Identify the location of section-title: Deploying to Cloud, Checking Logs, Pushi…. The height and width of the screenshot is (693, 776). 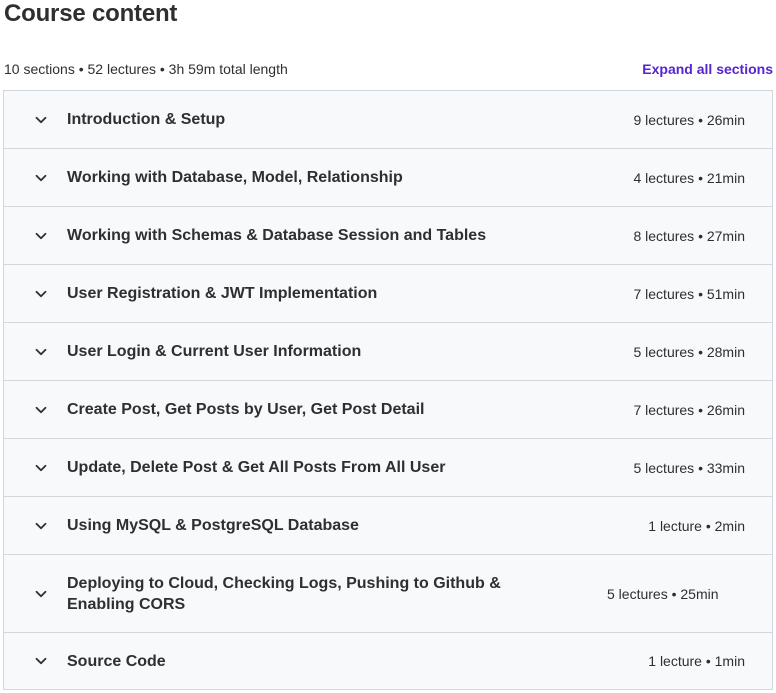
(284, 593).